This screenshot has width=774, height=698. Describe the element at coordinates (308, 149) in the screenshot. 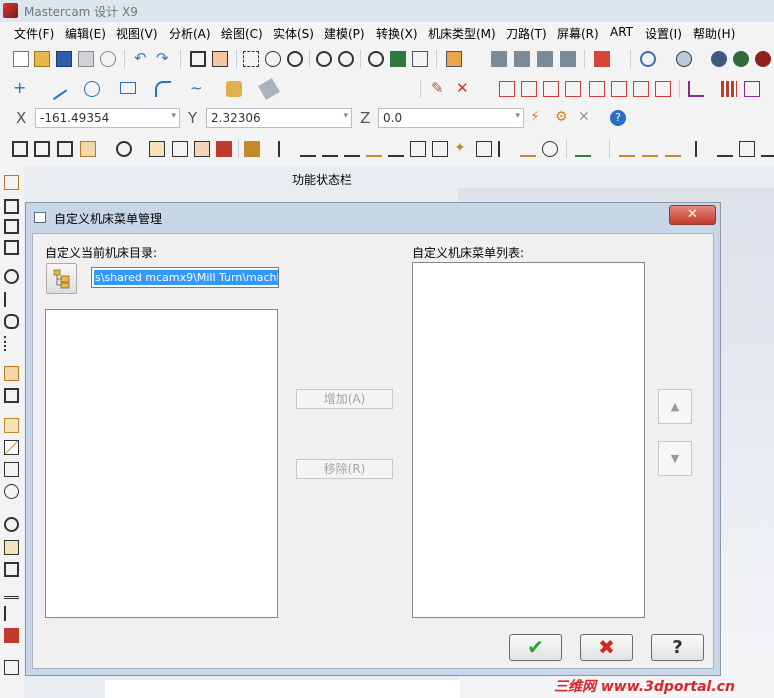

I see `area-mill-icon` at that location.